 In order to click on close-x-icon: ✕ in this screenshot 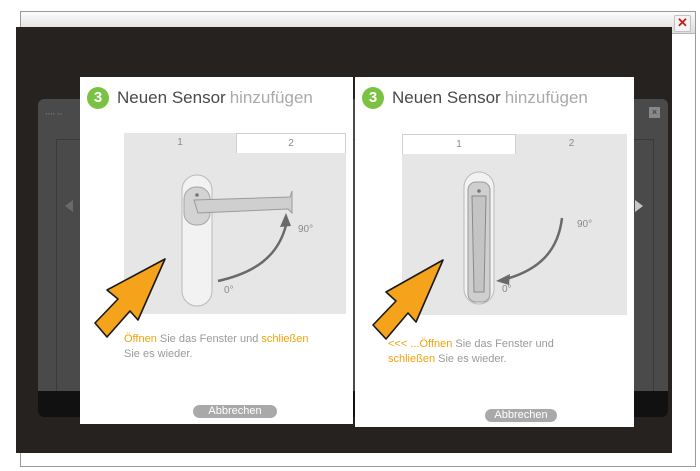, I will do `click(682, 23)`.